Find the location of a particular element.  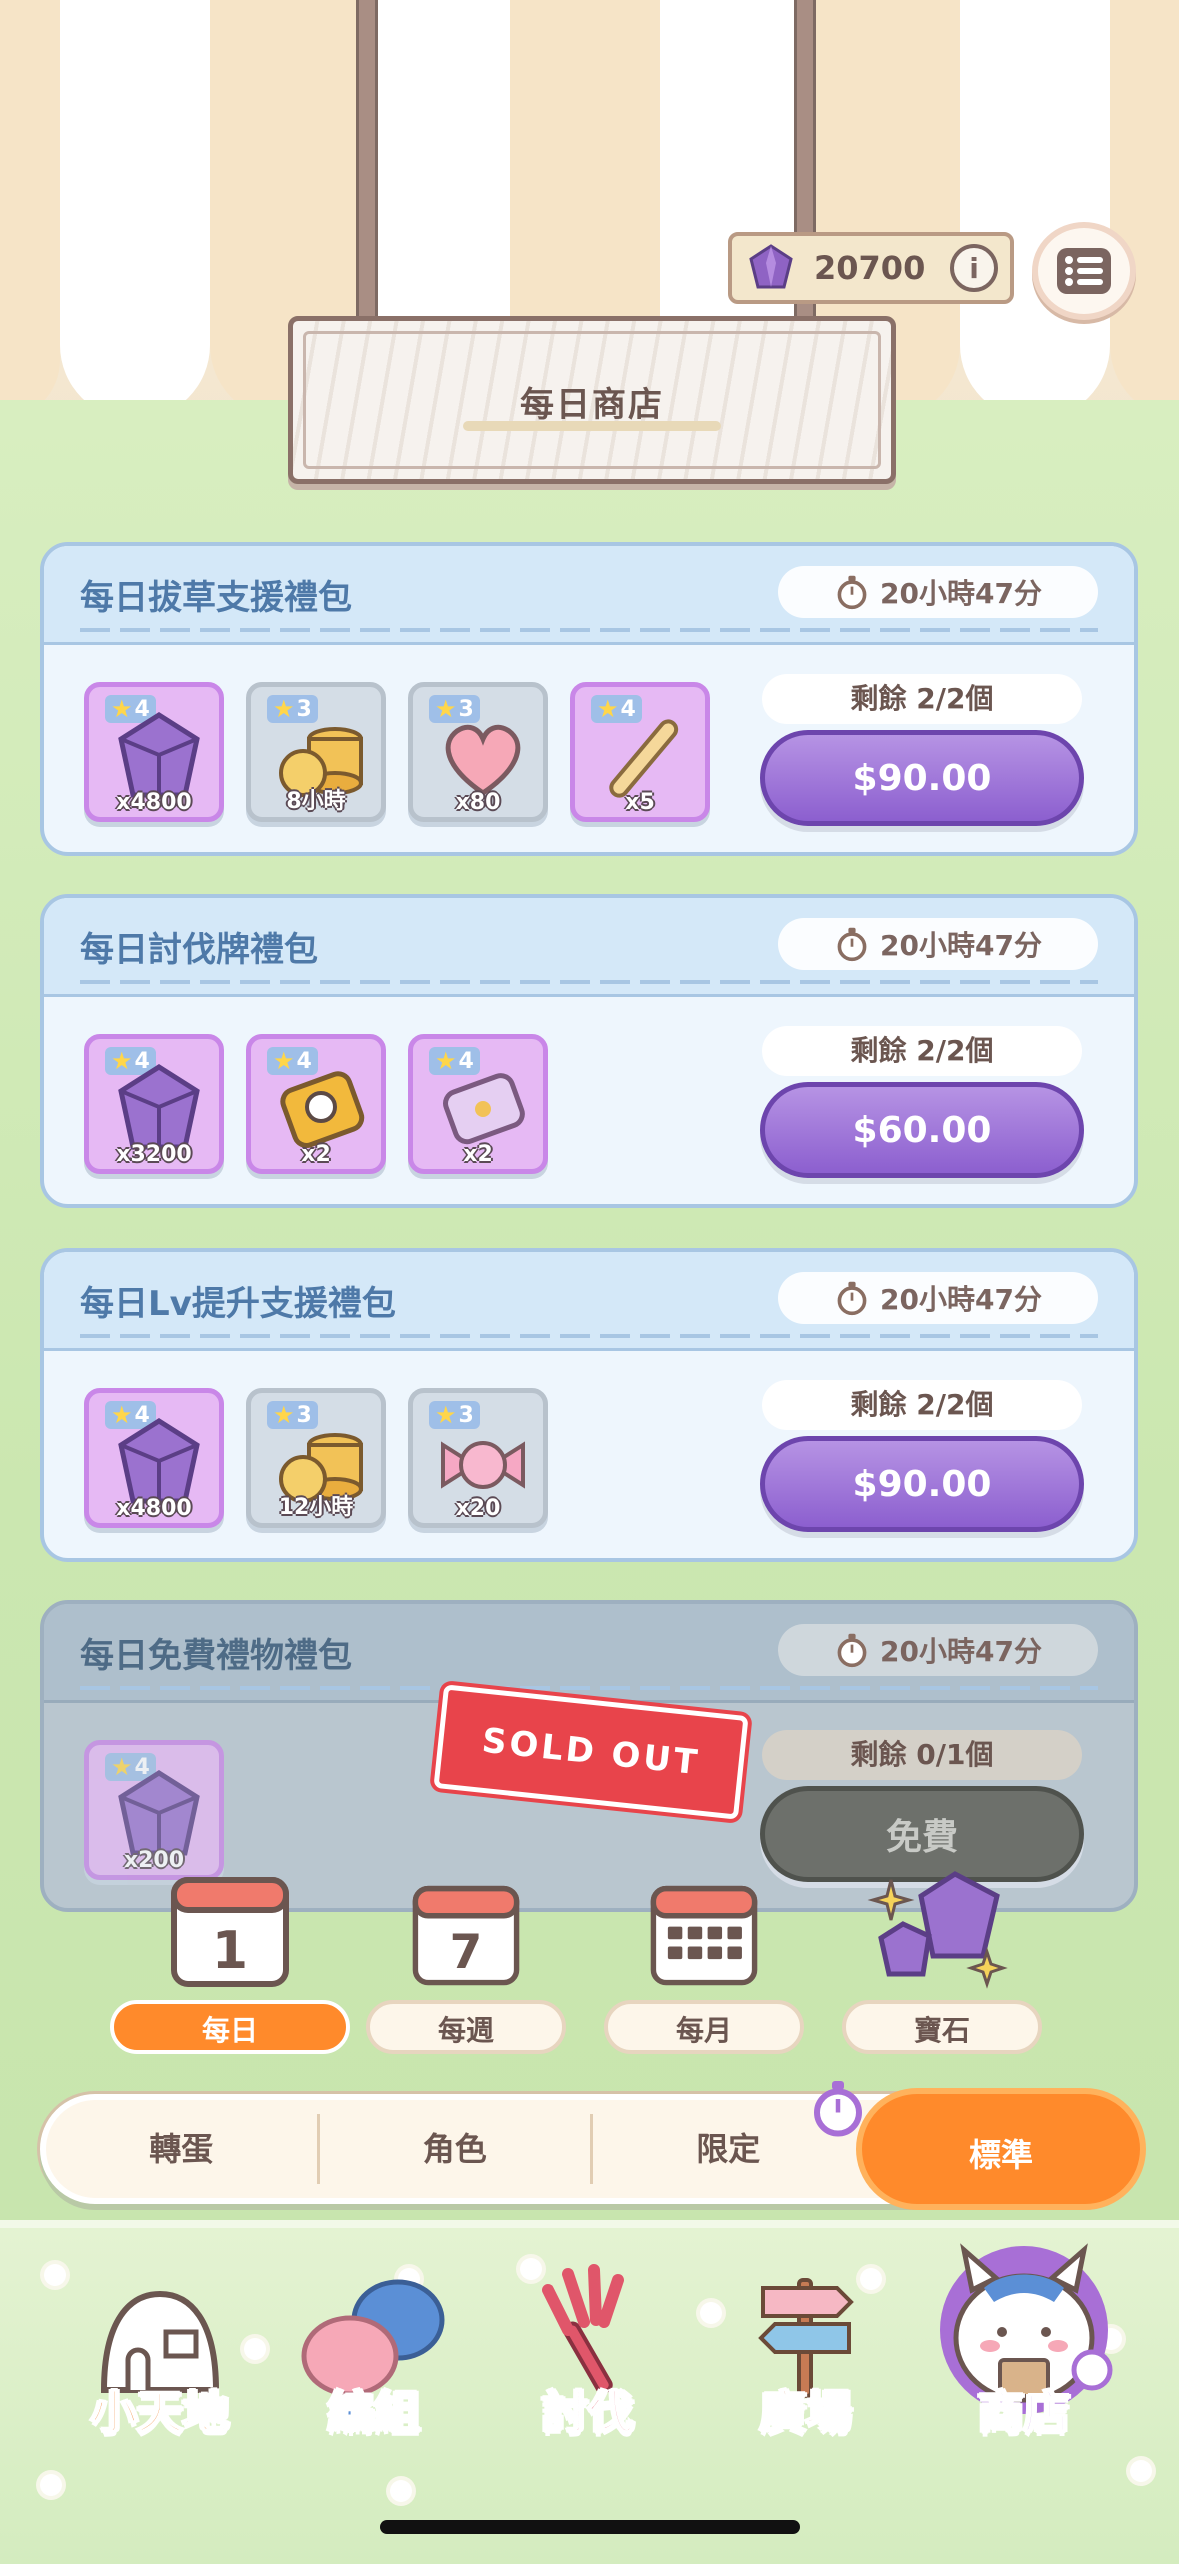

item-qty: x80 is located at coordinates (478, 802).